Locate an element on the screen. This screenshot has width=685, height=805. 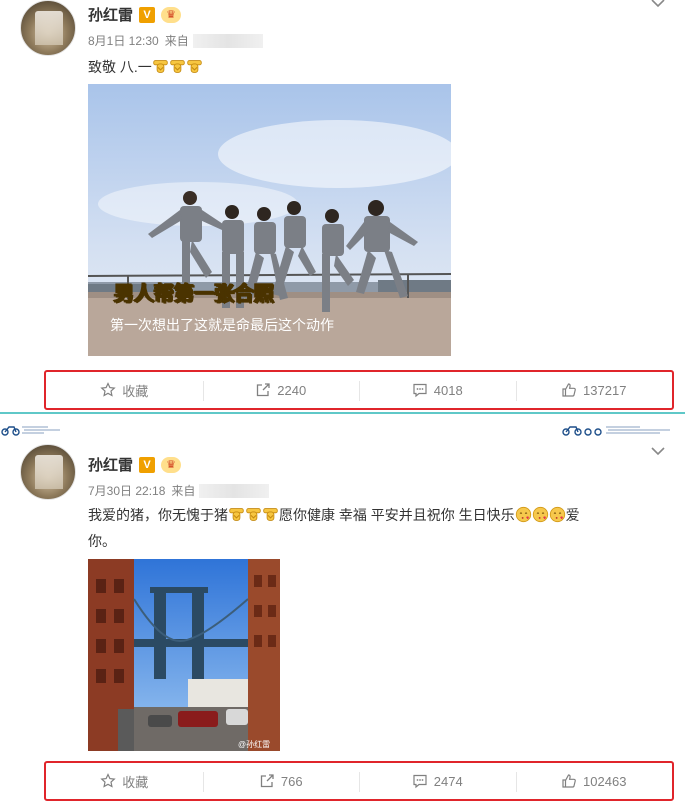
comment-button: 2474 is located at coordinates (437, 781).